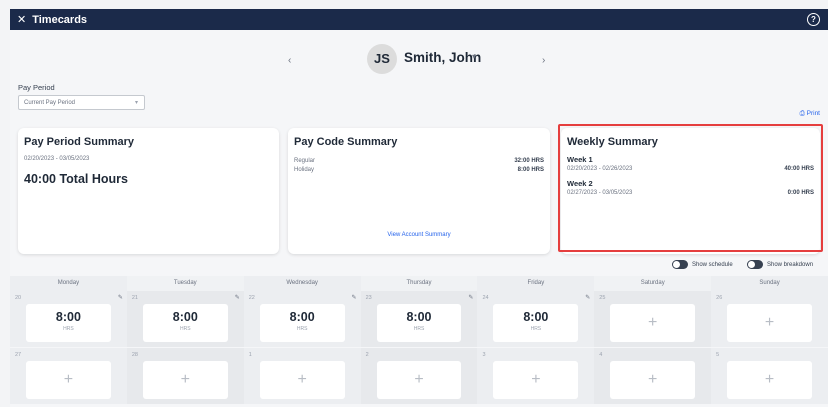 The image size is (828, 407). I want to click on calendar-week-2: 27 + 28 + 1 + 2 + 3 + 4 + 5 +, so click(419, 376).